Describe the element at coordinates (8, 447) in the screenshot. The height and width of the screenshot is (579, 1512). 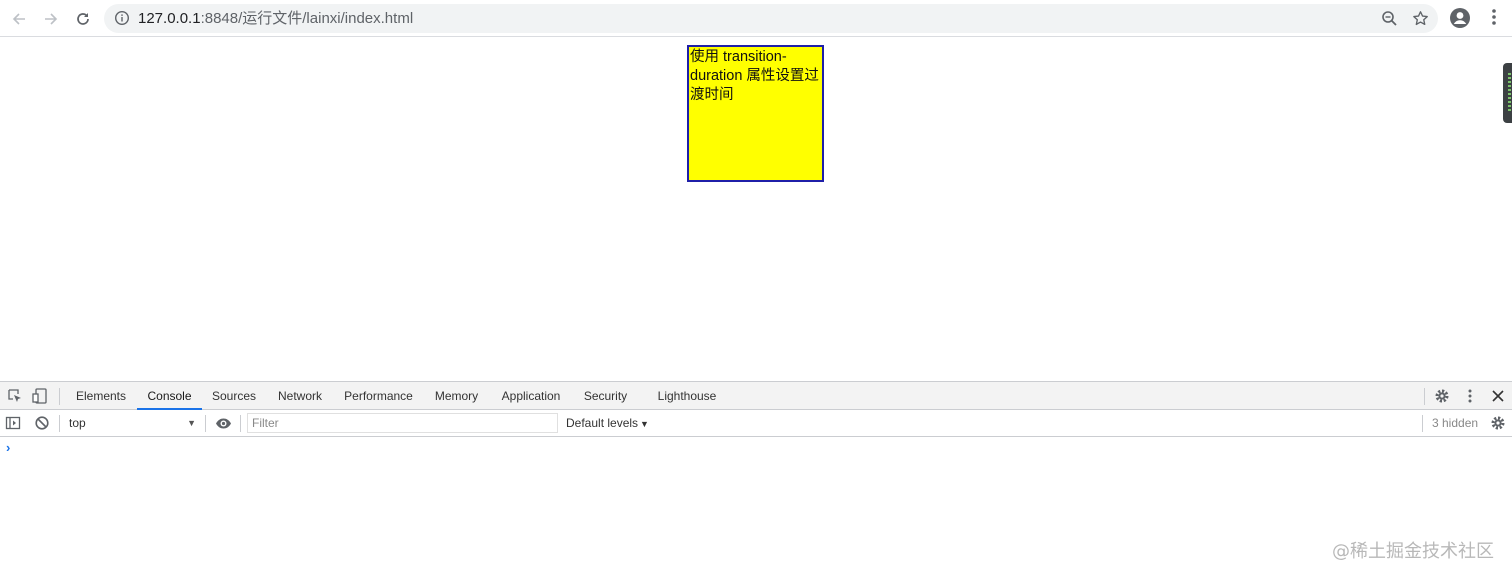
I see `console-prompt: ›` at that location.